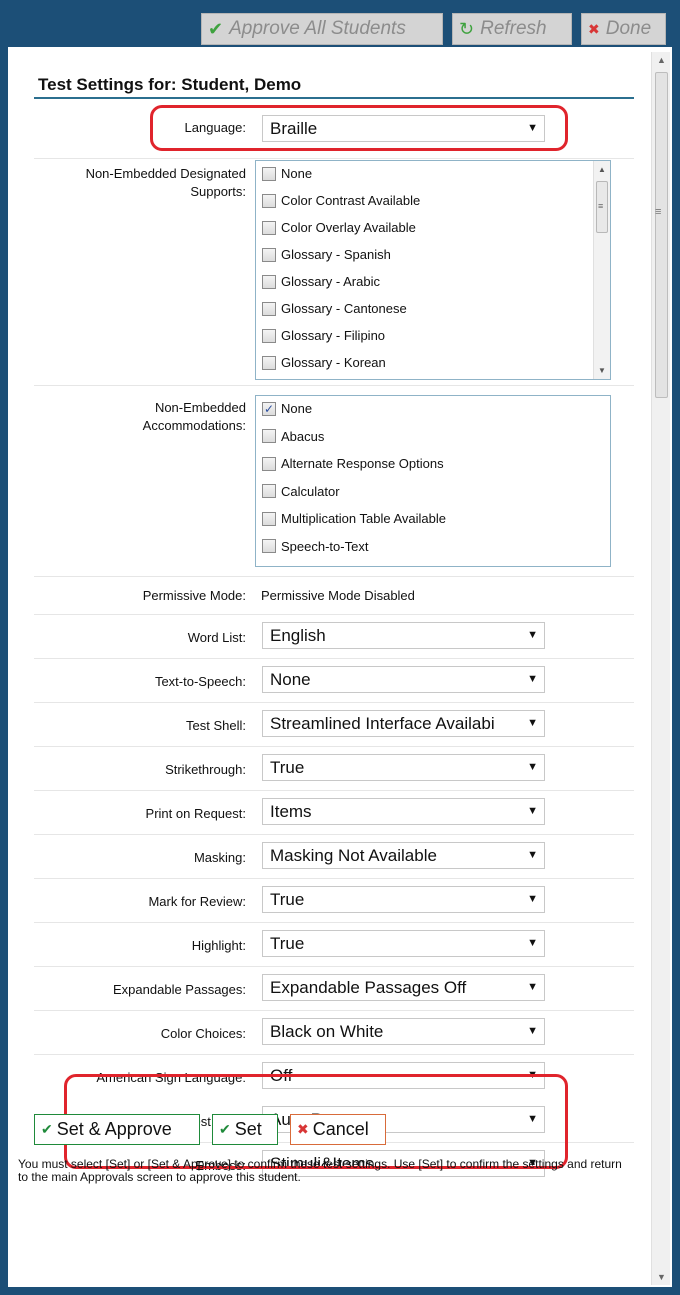 The image size is (680, 1295). I want to click on setting-select-value: Black on White, so click(327, 1031).